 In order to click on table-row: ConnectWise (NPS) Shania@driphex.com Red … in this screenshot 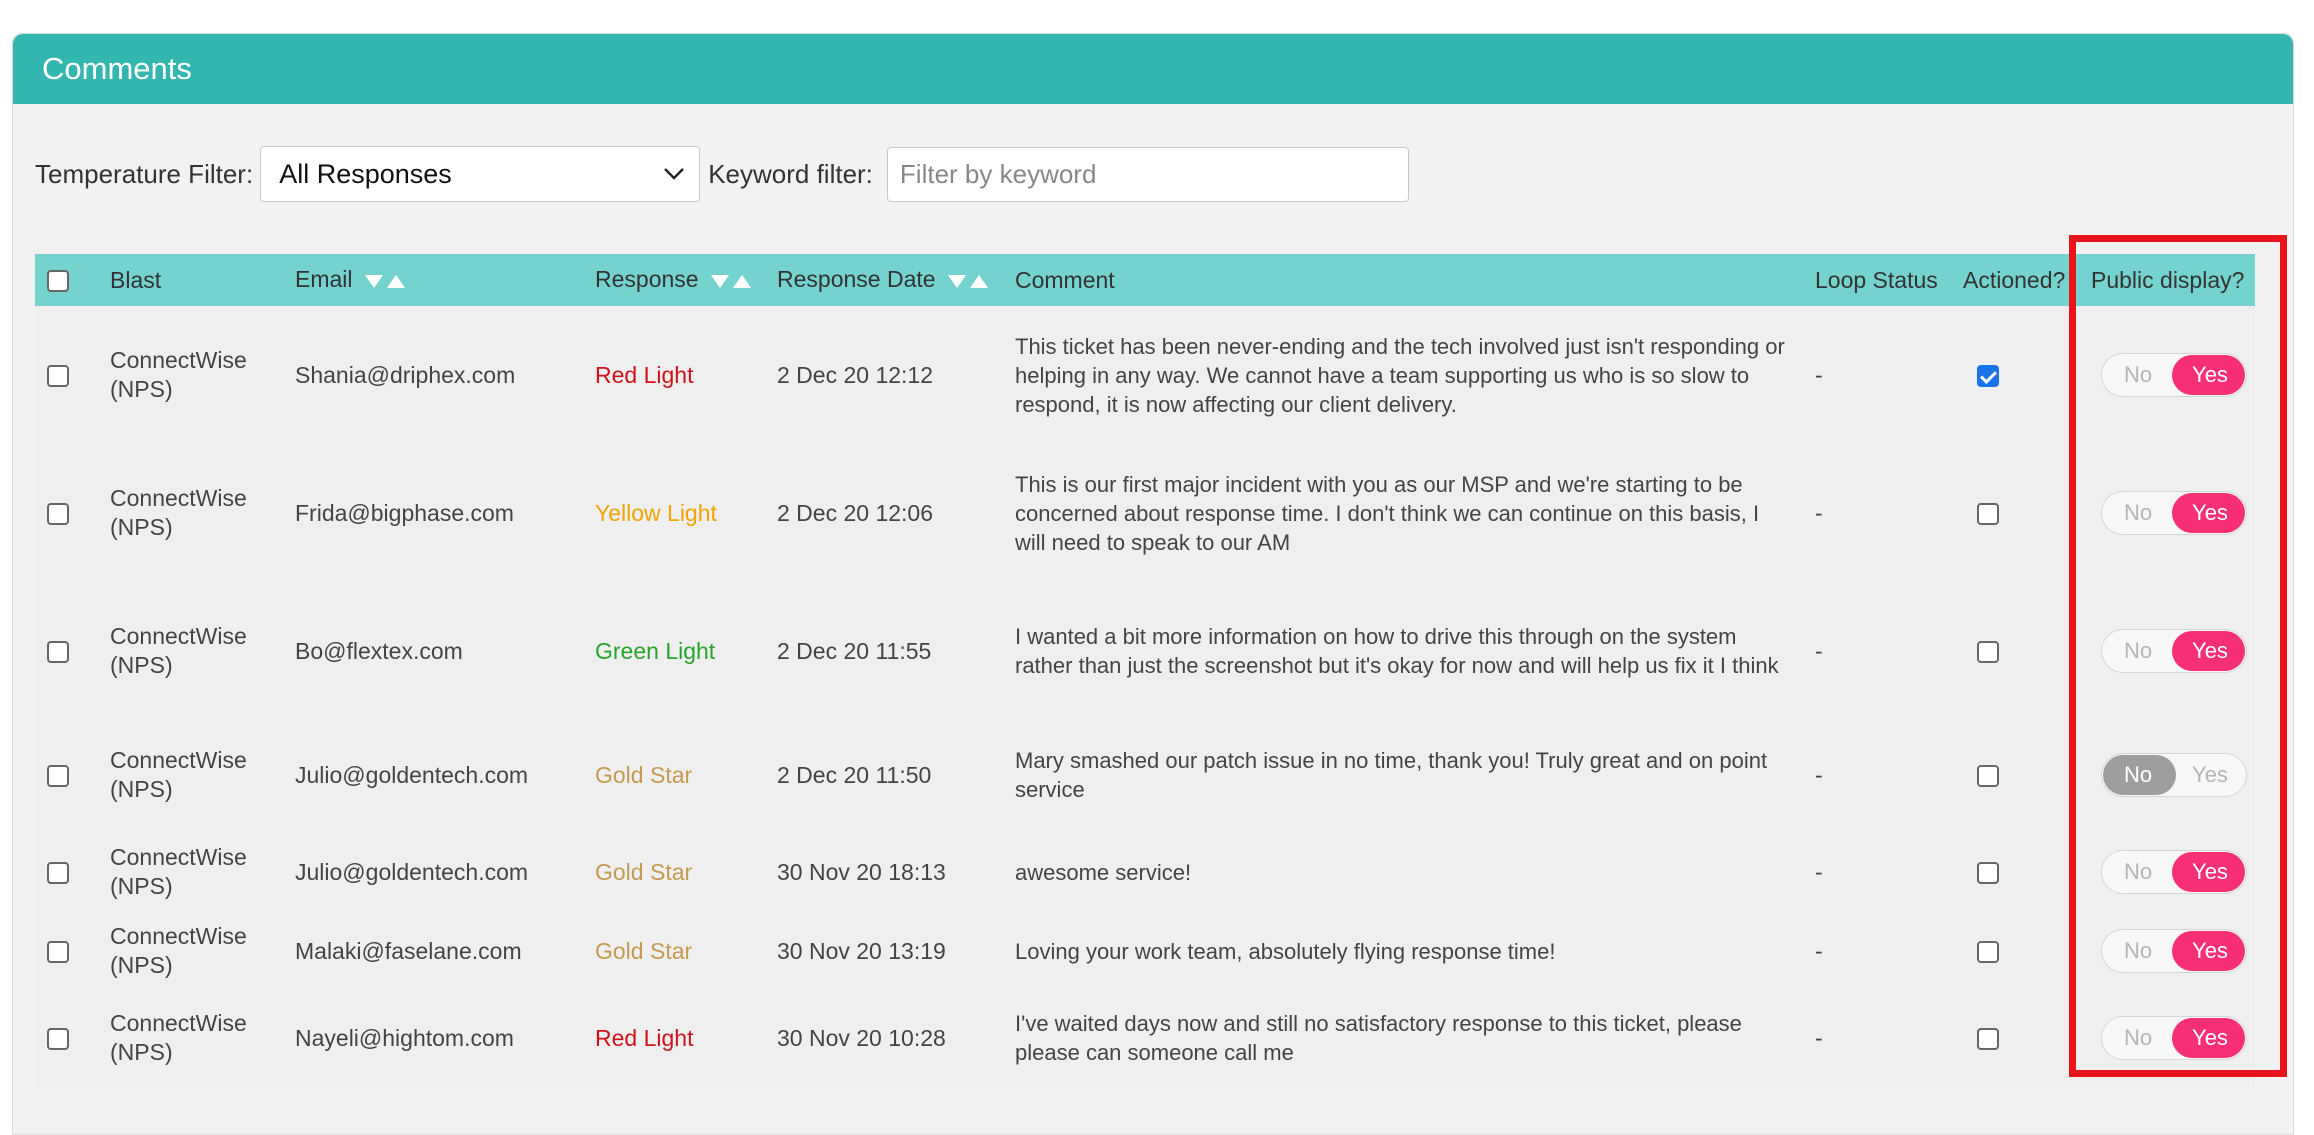, I will do `click(1145, 375)`.